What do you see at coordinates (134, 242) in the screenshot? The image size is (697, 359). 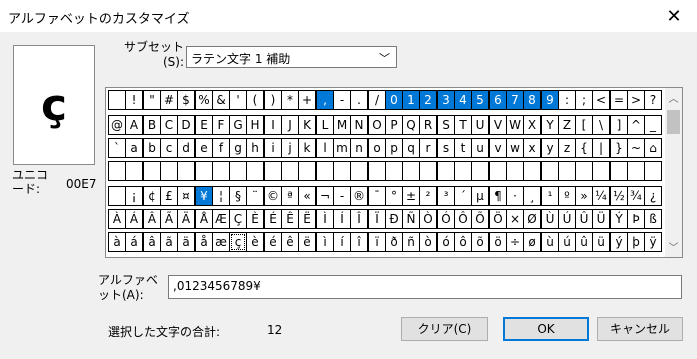 I see `char-cell: á` at bounding box center [134, 242].